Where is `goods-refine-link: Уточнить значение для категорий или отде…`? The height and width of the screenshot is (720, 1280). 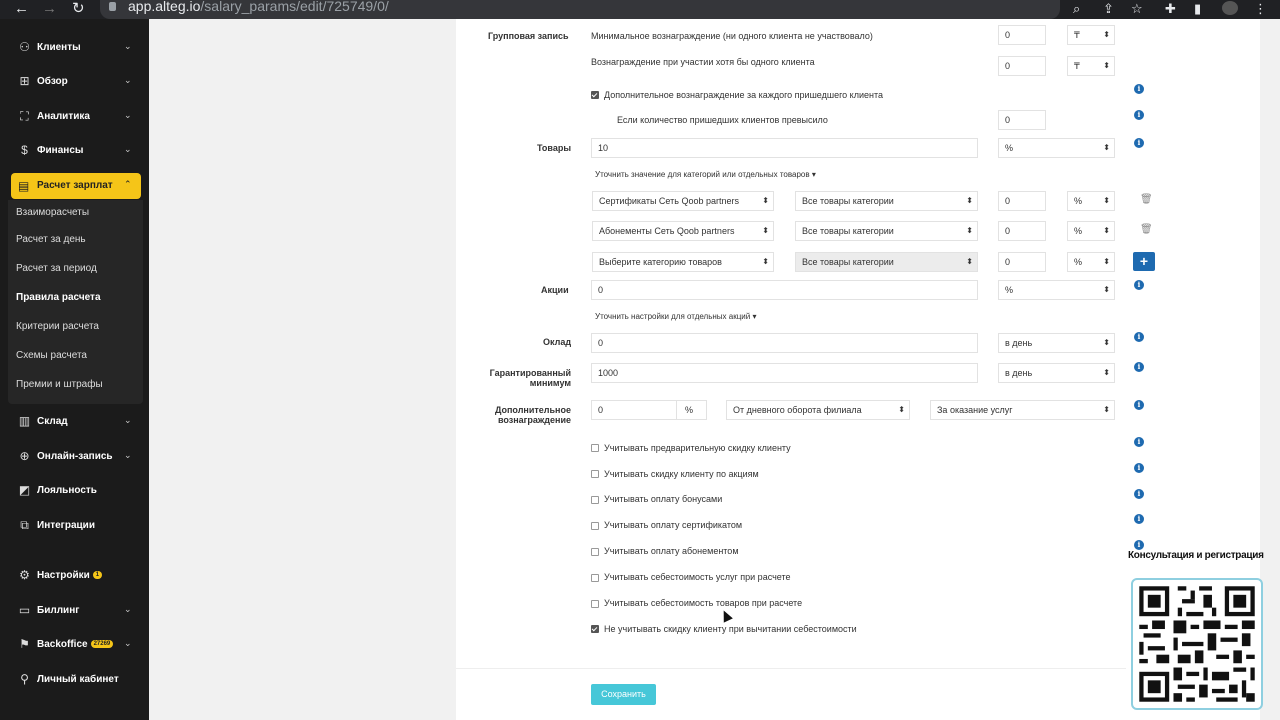 goods-refine-link: Уточнить значение для категорий или отде… is located at coordinates (705, 174).